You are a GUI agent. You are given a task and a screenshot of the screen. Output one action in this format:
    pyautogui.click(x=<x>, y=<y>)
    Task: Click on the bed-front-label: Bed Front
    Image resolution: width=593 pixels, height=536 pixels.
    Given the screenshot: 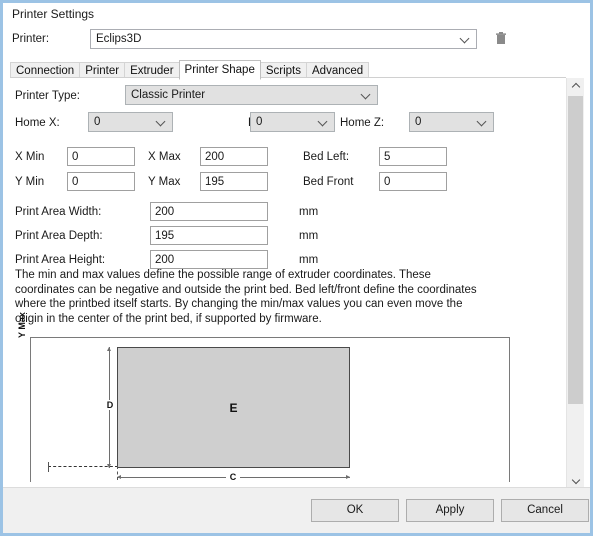 What is the action you would take?
    pyautogui.click(x=328, y=182)
    